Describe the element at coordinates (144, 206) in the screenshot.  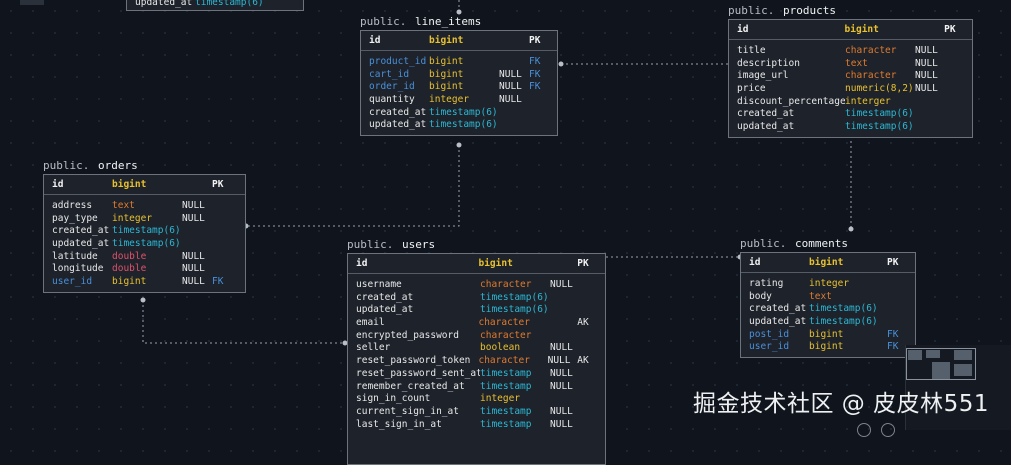
I see `column-row: address text NULL` at that location.